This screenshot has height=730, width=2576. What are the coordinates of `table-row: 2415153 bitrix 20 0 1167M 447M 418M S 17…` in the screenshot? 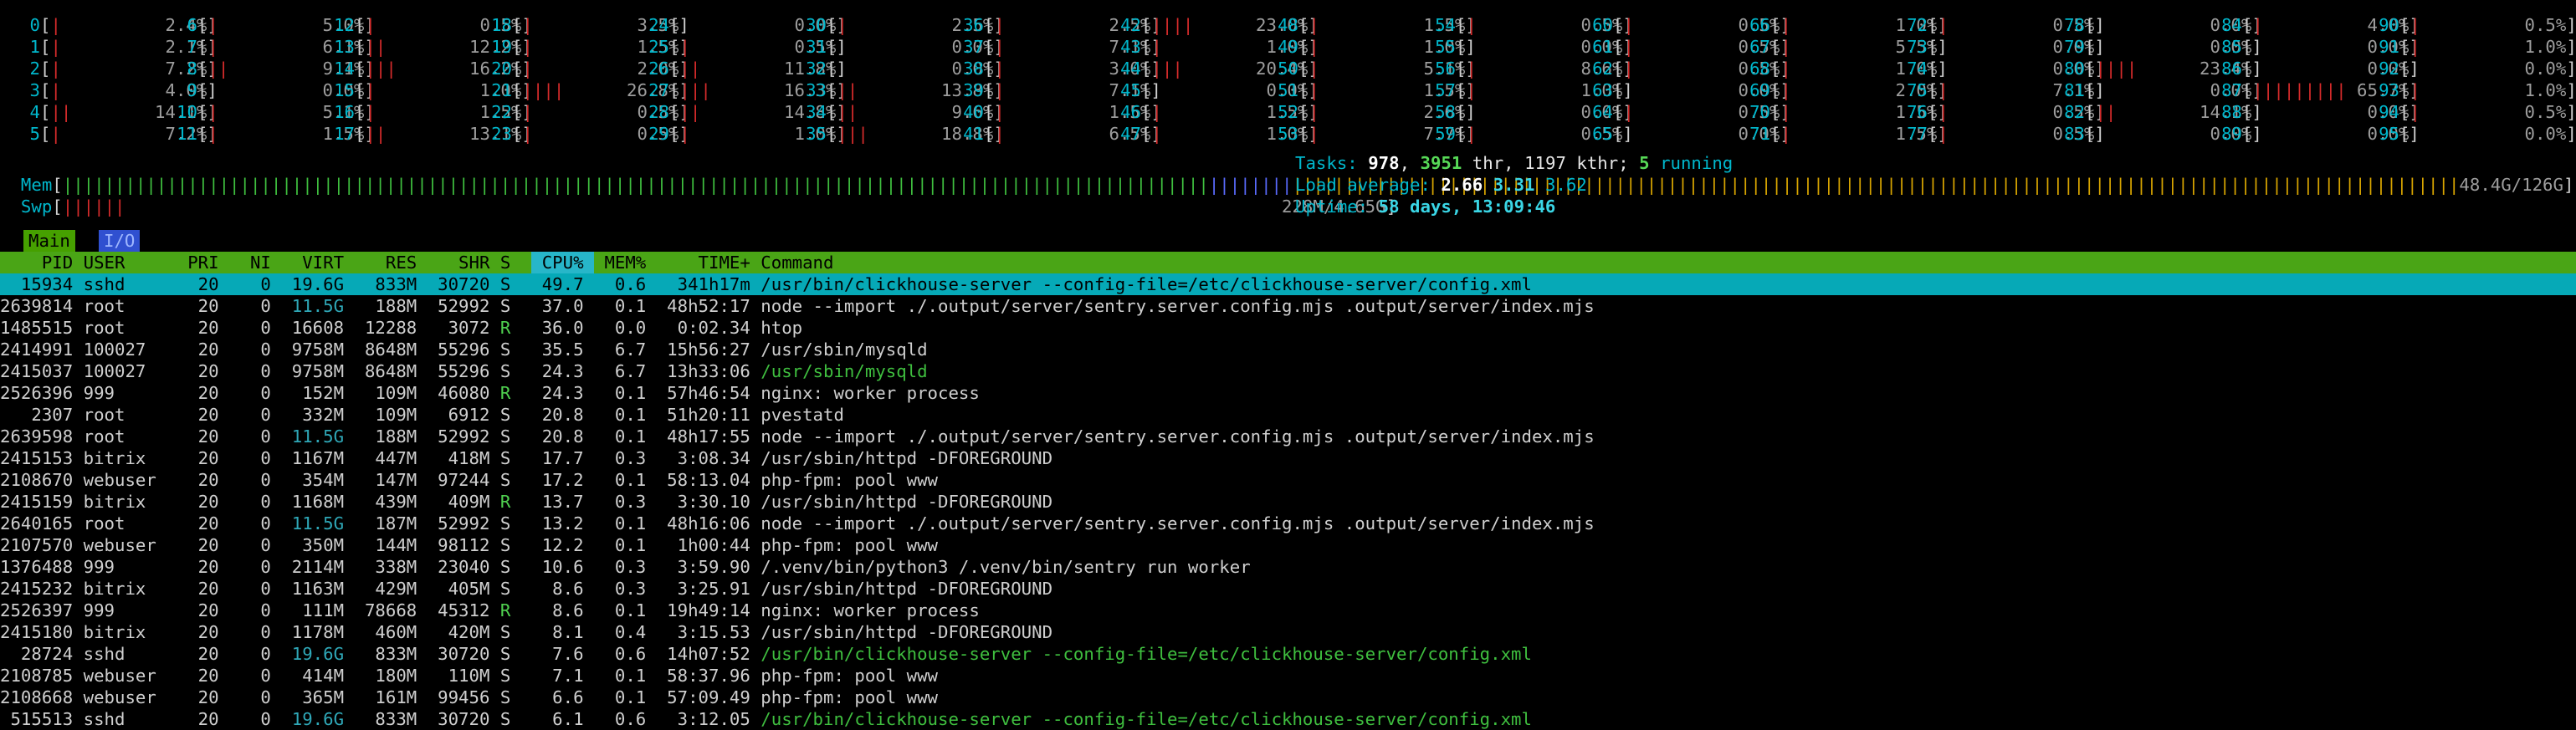 It's located at (1288, 458).